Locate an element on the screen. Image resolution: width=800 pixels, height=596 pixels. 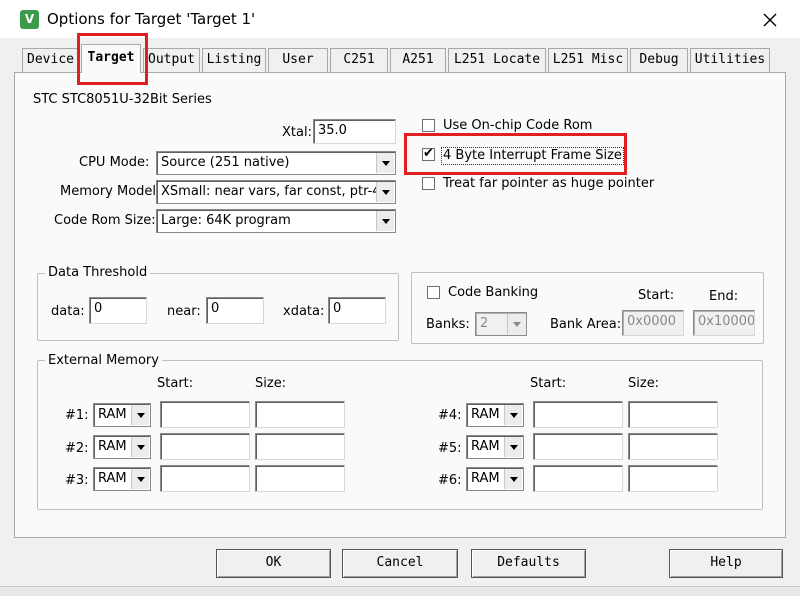
memory-model-select: XSmall: near vars, far const, ptr-4 is located at coordinates (276, 192).